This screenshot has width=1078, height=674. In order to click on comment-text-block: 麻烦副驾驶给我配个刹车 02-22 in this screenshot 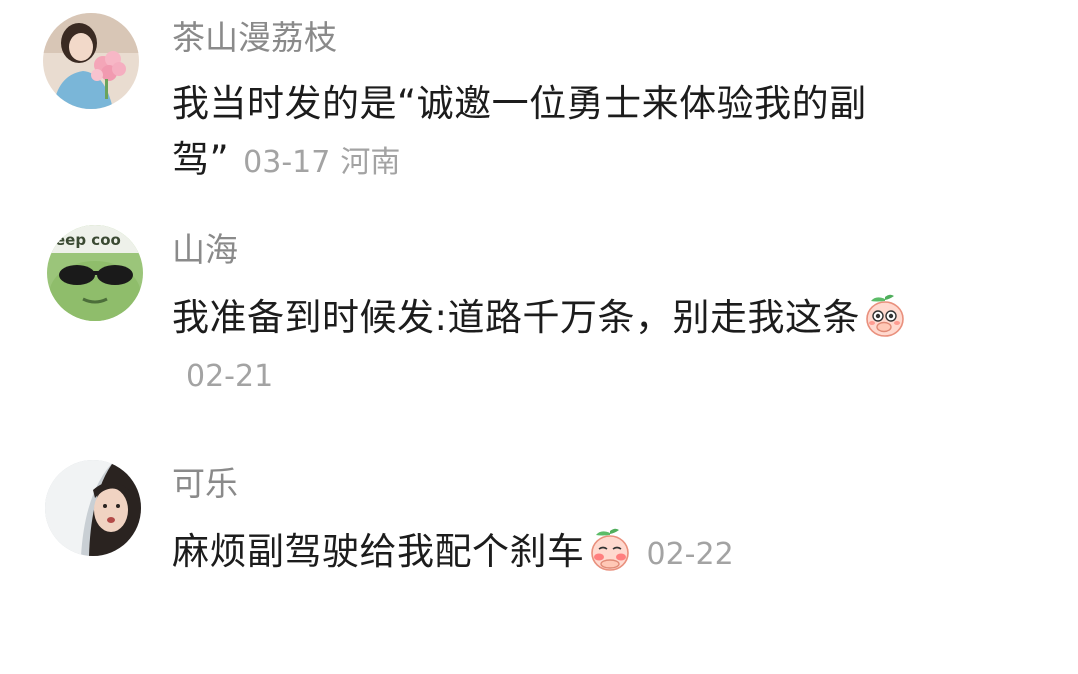, I will do `click(542, 553)`.